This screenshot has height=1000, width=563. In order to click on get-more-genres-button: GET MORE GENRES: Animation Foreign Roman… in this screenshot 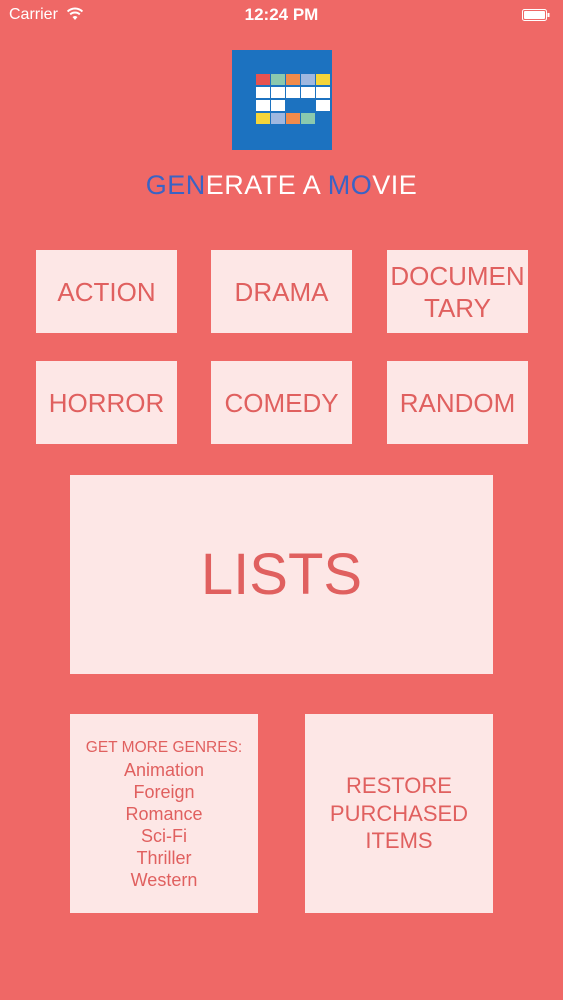, I will do `click(164, 813)`.